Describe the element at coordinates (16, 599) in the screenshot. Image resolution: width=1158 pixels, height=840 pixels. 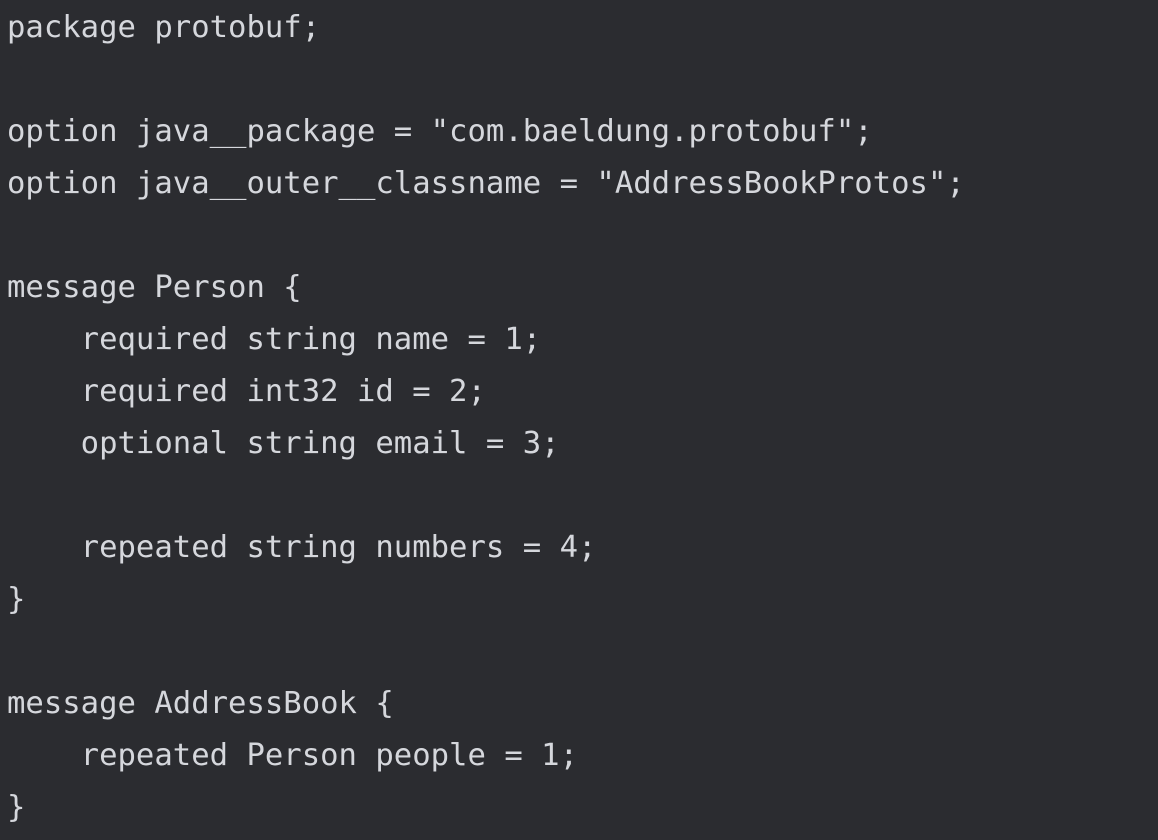
I see `code-line-12: }` at that location.